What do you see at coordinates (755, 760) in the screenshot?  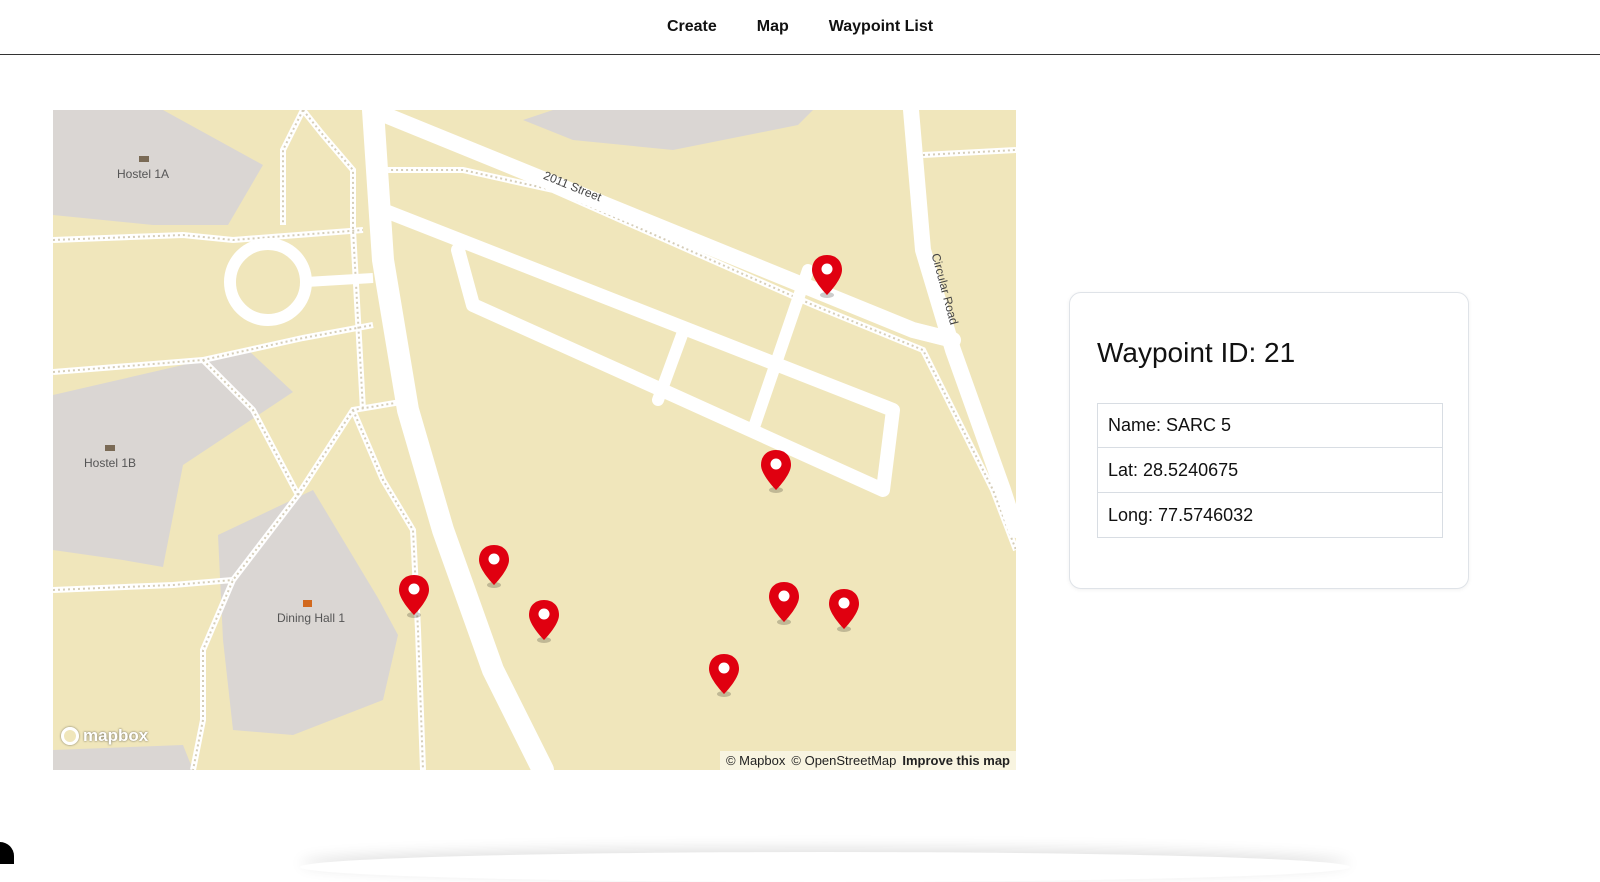 I see `attribution-mapbox-link: © Mapbox` at bounding box center [755, 760].